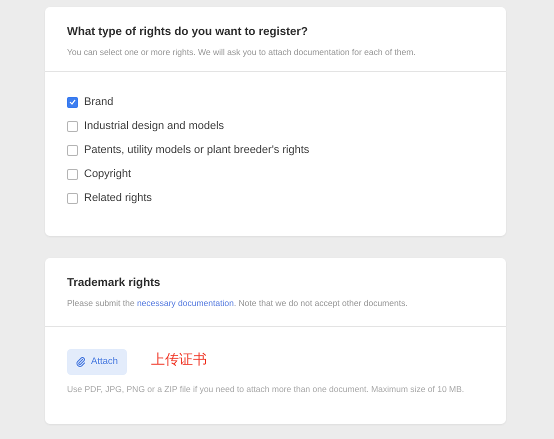  Describe the element at coordinates (185, 303) in the screenshot. I see `documentation-link: necessary documentation` at that location.